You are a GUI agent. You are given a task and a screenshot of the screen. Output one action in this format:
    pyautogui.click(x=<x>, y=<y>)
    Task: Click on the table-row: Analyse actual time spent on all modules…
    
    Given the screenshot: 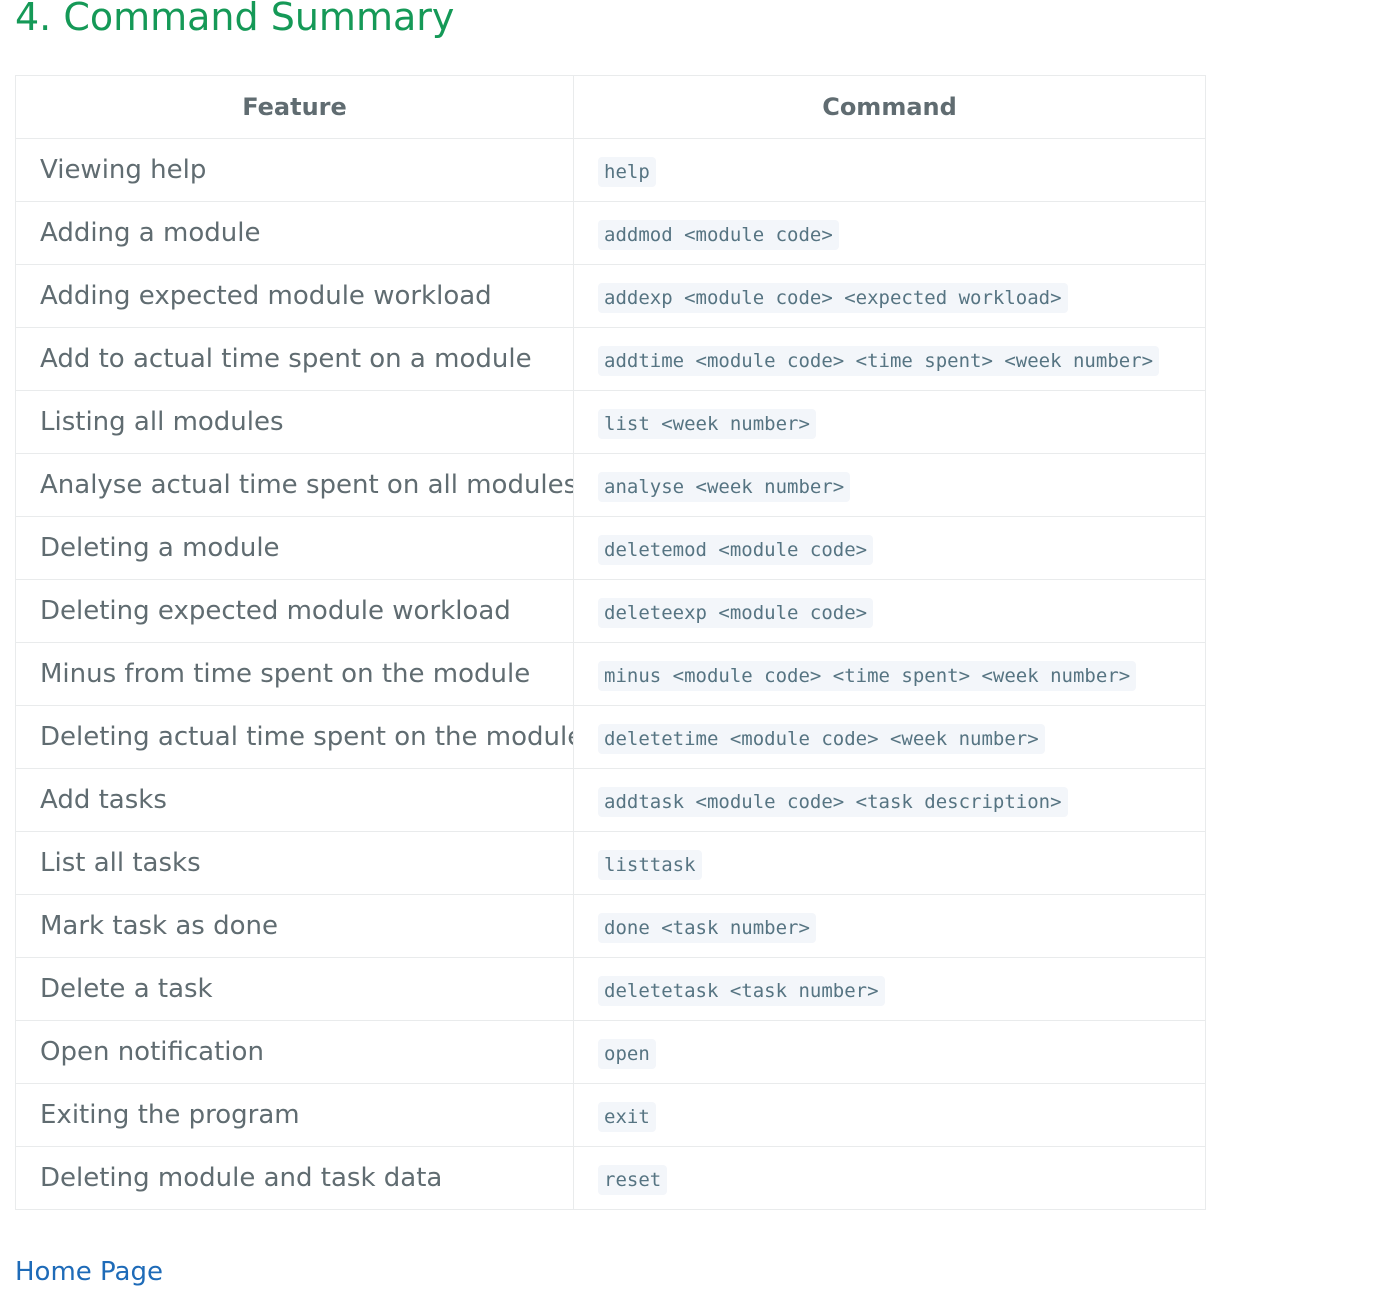 What is the action you would take?
    pyautogui.click(x=610, y=485)
    